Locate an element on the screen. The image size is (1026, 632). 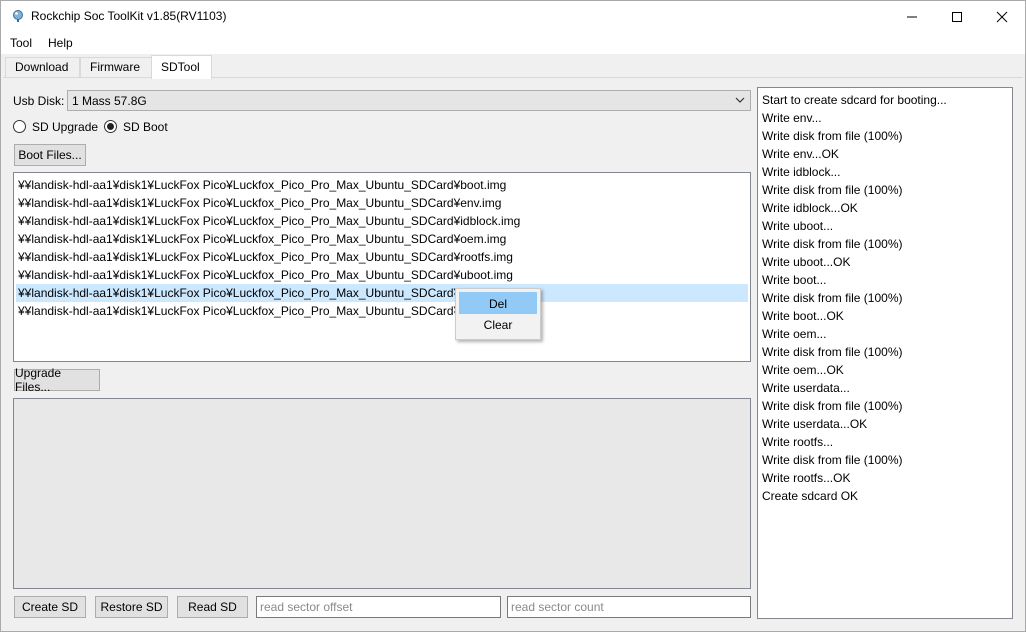
context-menu: Del Clear is located at coordinates (498, 314).